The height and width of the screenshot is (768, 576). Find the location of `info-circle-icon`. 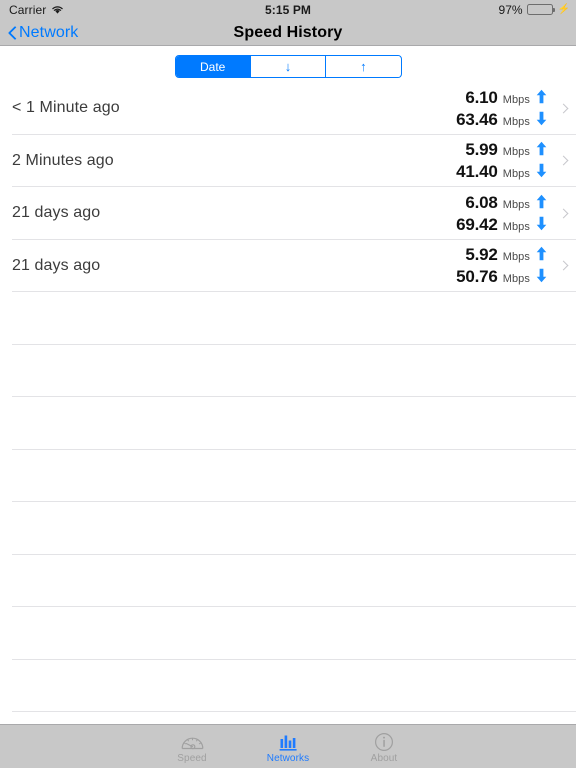

info-circle-icon is located at coordinates (384, 740).